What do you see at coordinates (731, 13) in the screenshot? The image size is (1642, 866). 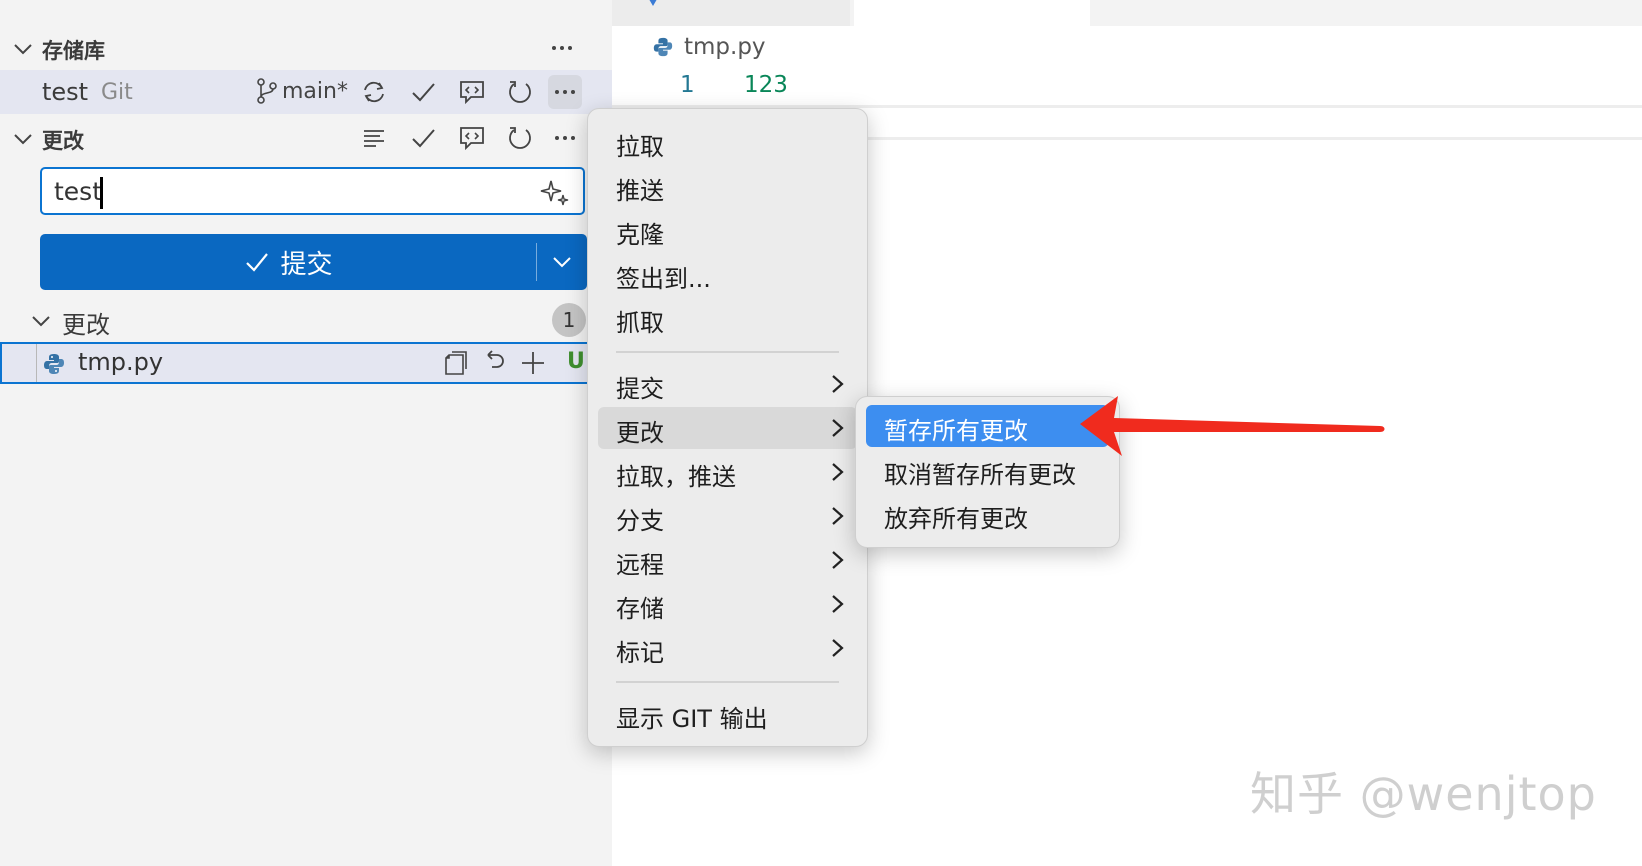 I see `tab-inactive` at bounding box center [731, 13].